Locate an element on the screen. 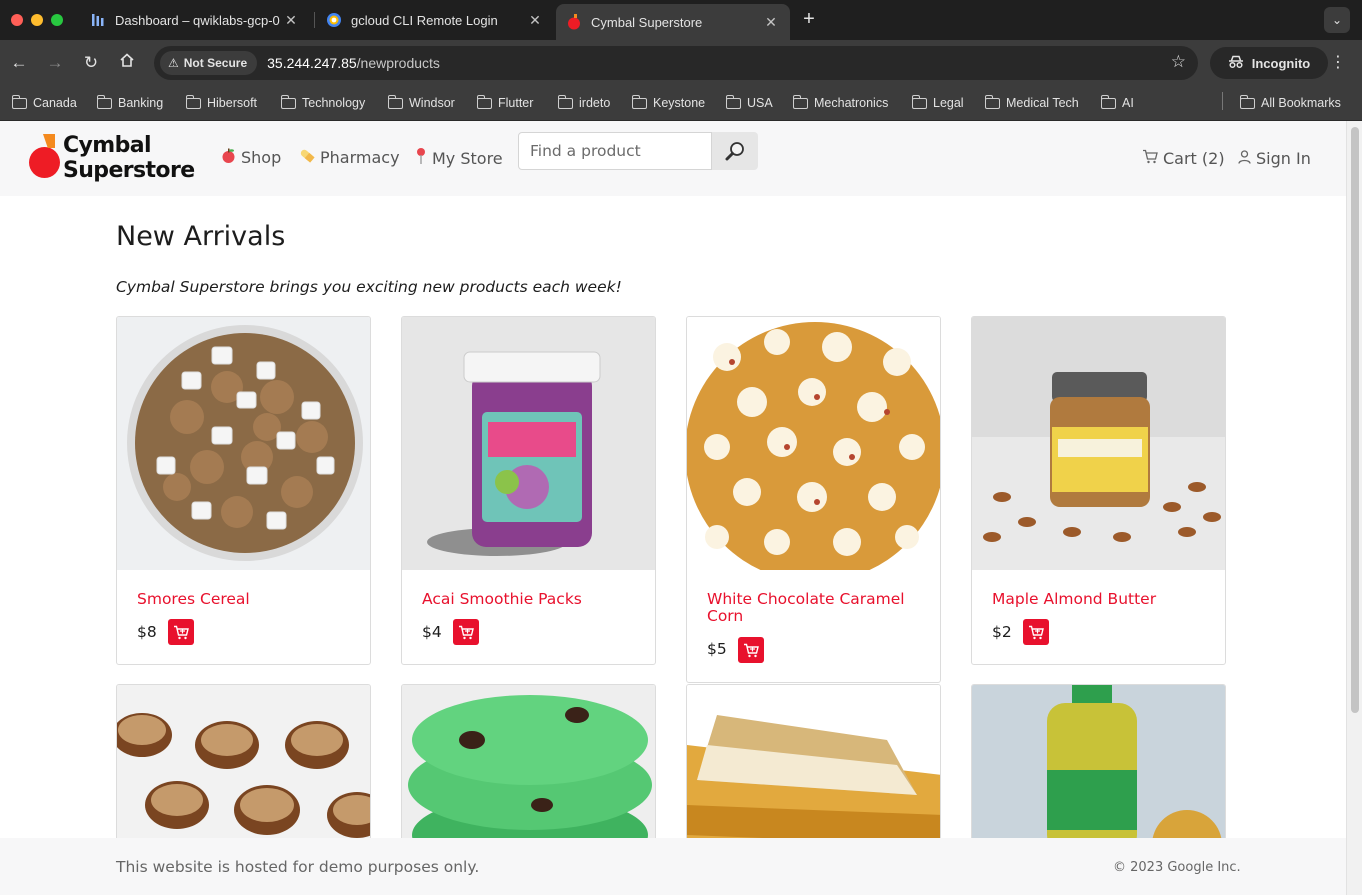 The height and width of the screenshot is (895, 1362). nav-my-store: My Store is located at coordinates (458, 158).